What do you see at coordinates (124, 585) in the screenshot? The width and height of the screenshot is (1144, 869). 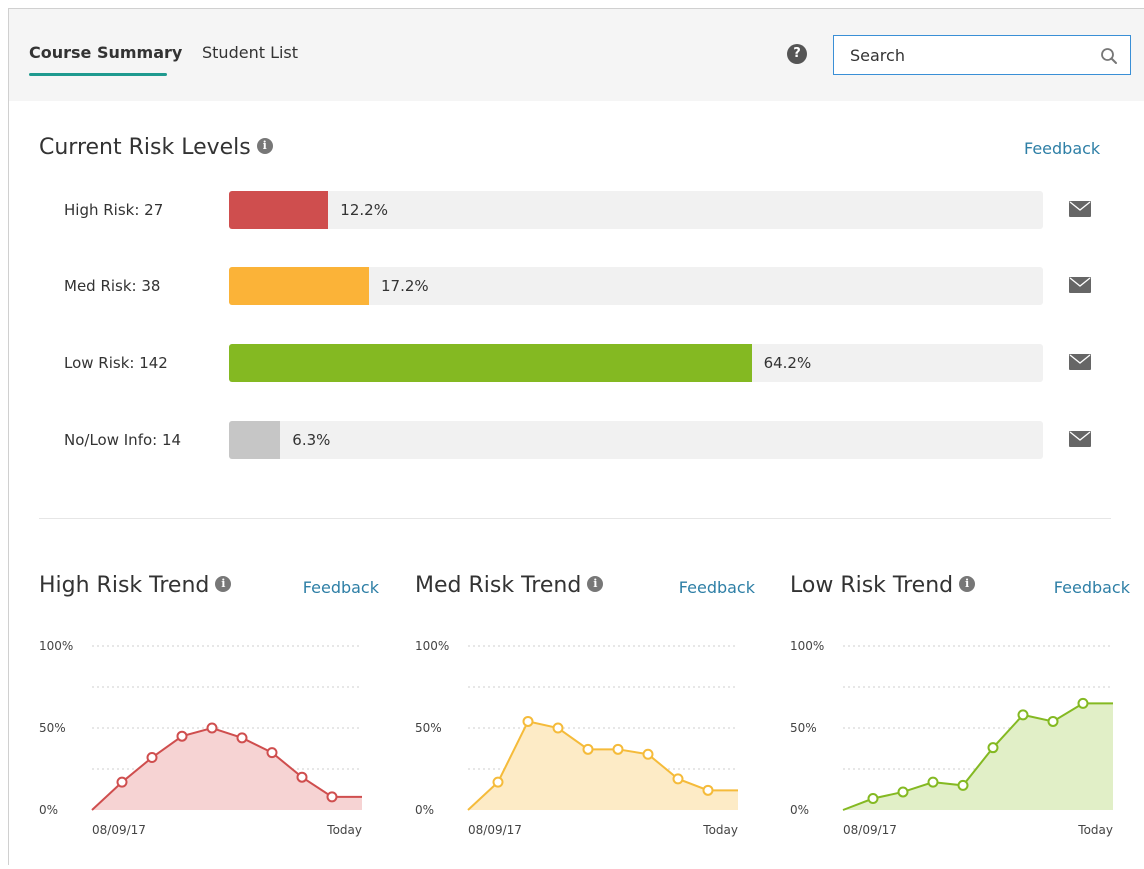 I see `trend-title-text: High Risk Trend` at bounding box center [124, 585].